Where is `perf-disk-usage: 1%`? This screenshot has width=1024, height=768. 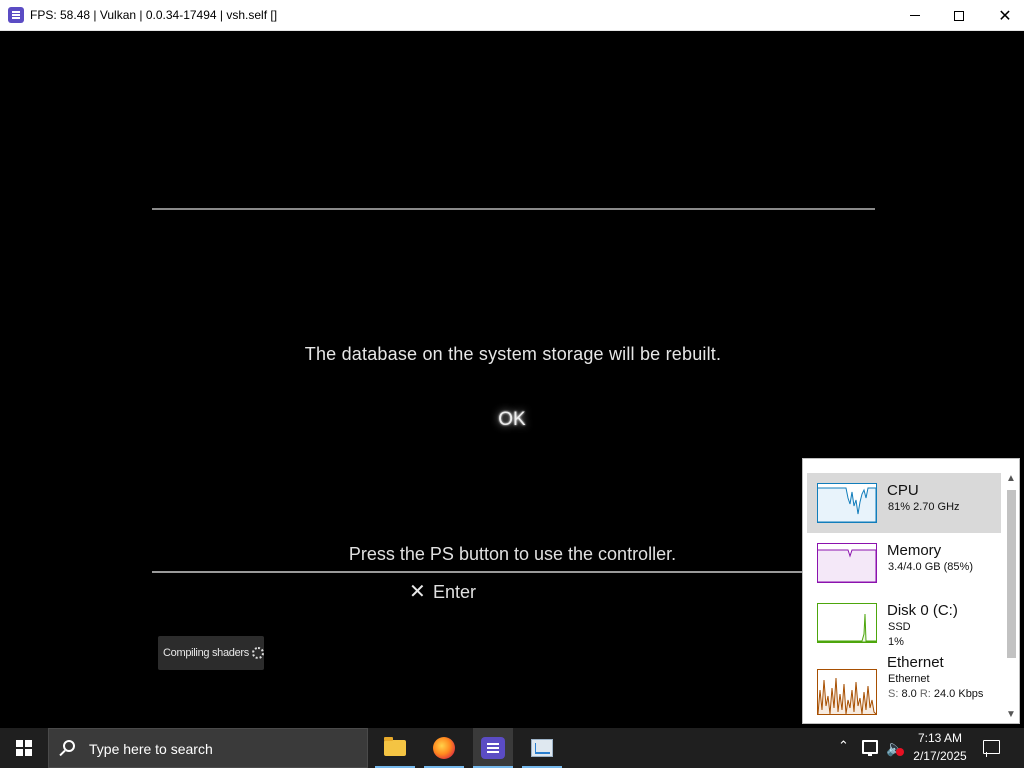
perf-disk-usage: 1% is located at coordinates (896, 642).